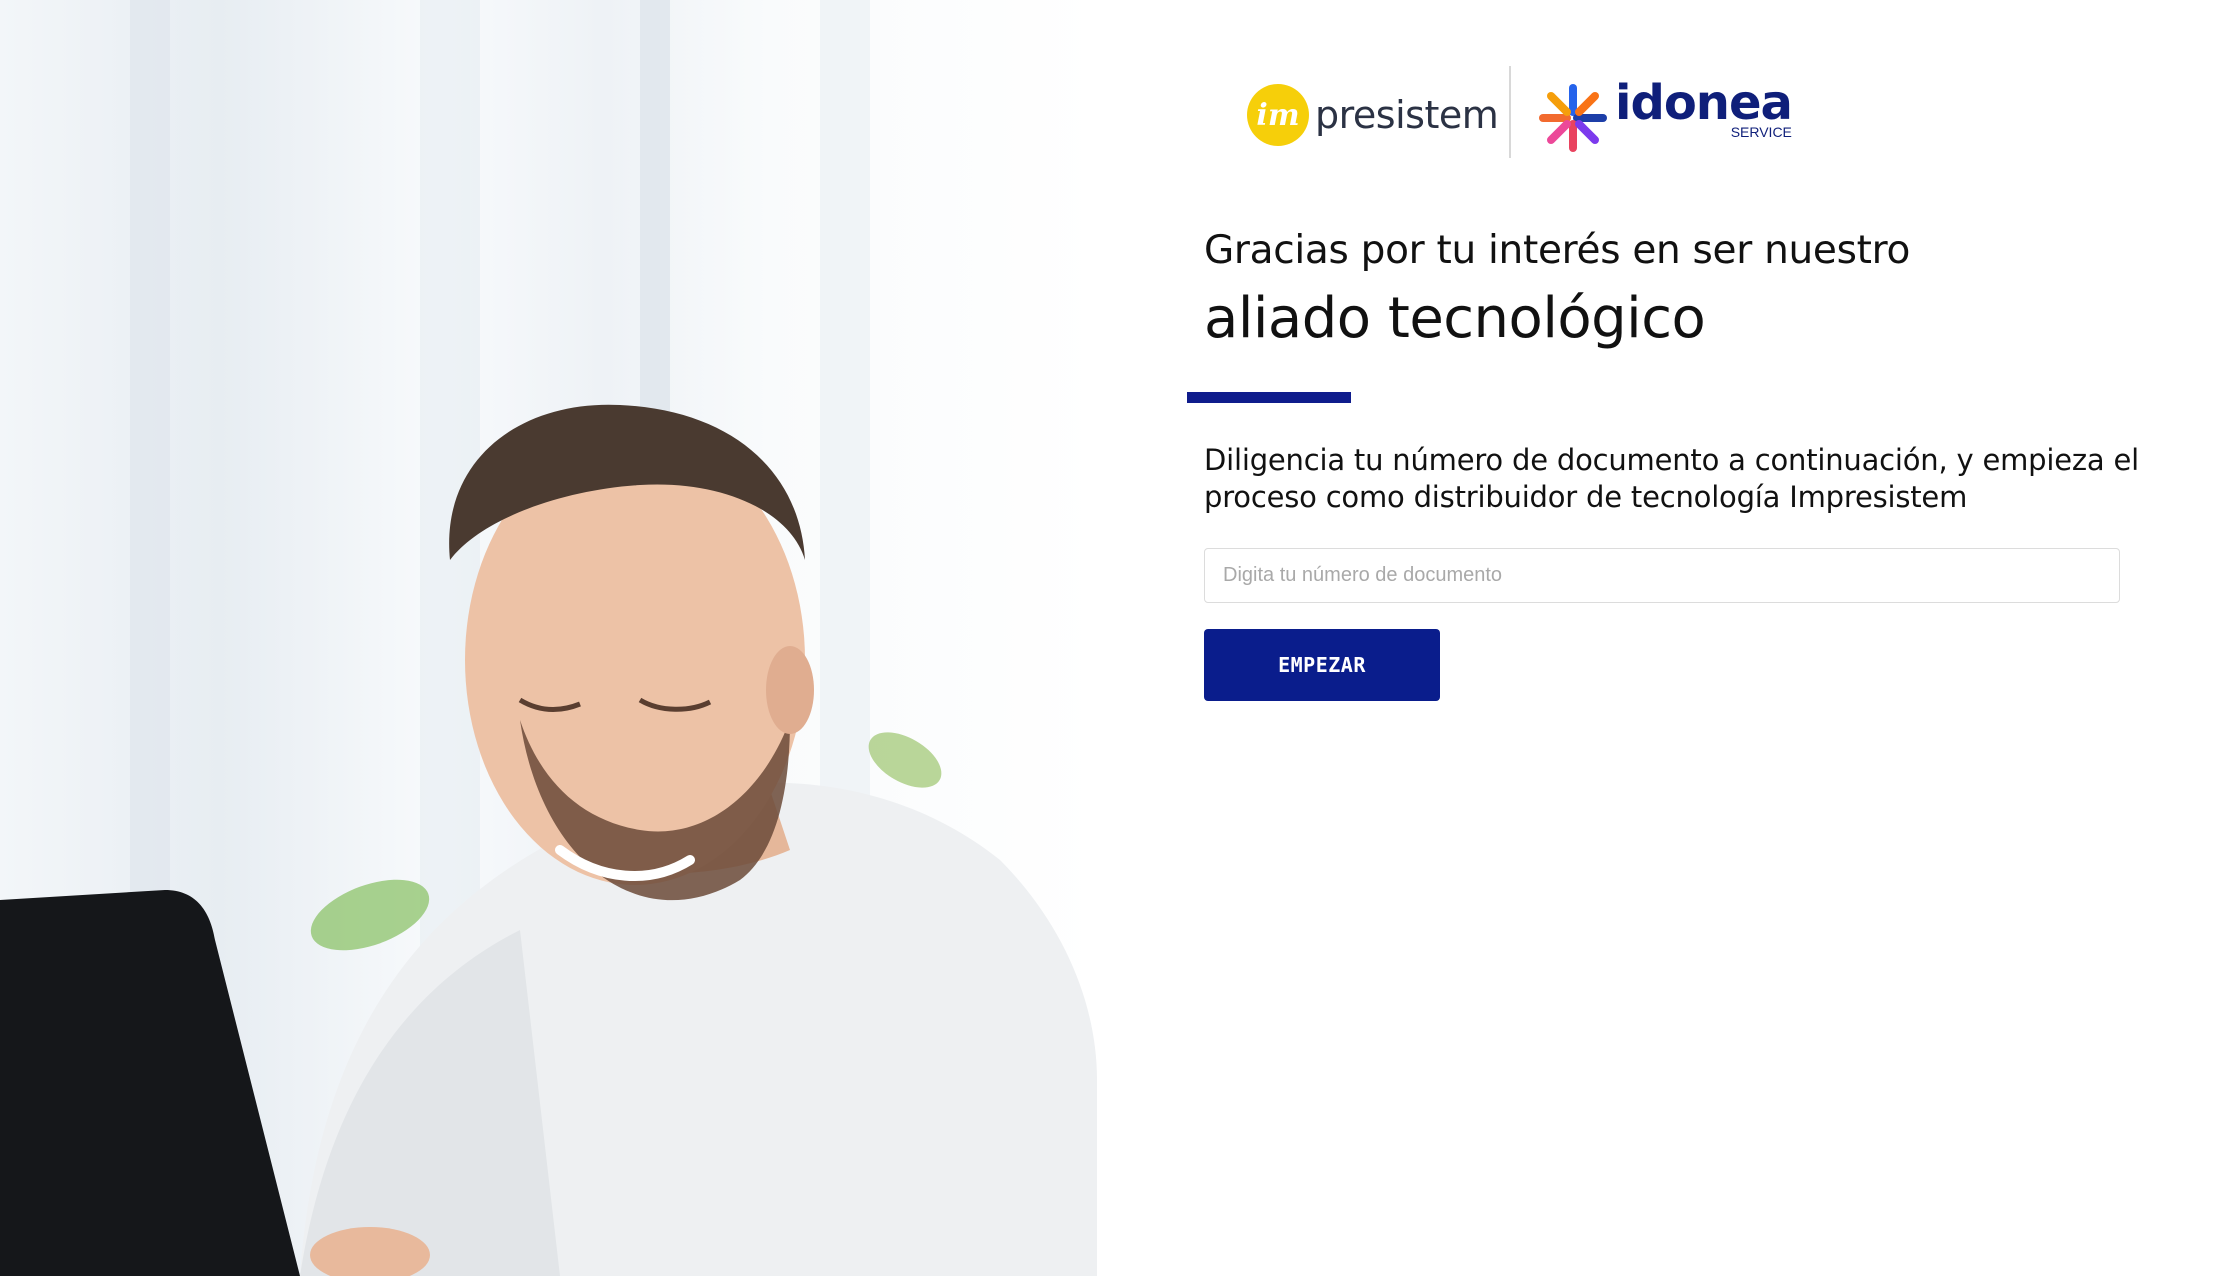 This screenshot has height=1276, width=2229. Describe the element at coordinates (1573, 118) in the screenshot. I see `starburst-icon` at that location.